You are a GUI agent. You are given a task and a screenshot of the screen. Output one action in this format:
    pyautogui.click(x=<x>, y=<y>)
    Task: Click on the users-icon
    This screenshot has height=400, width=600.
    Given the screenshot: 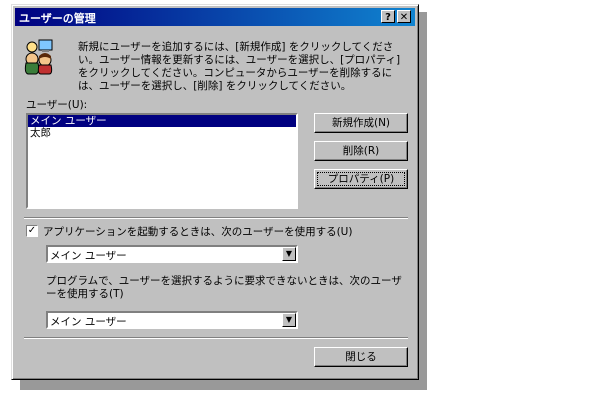 What is the action you would take?
    pyautogui.click(x=38, y=57)
    